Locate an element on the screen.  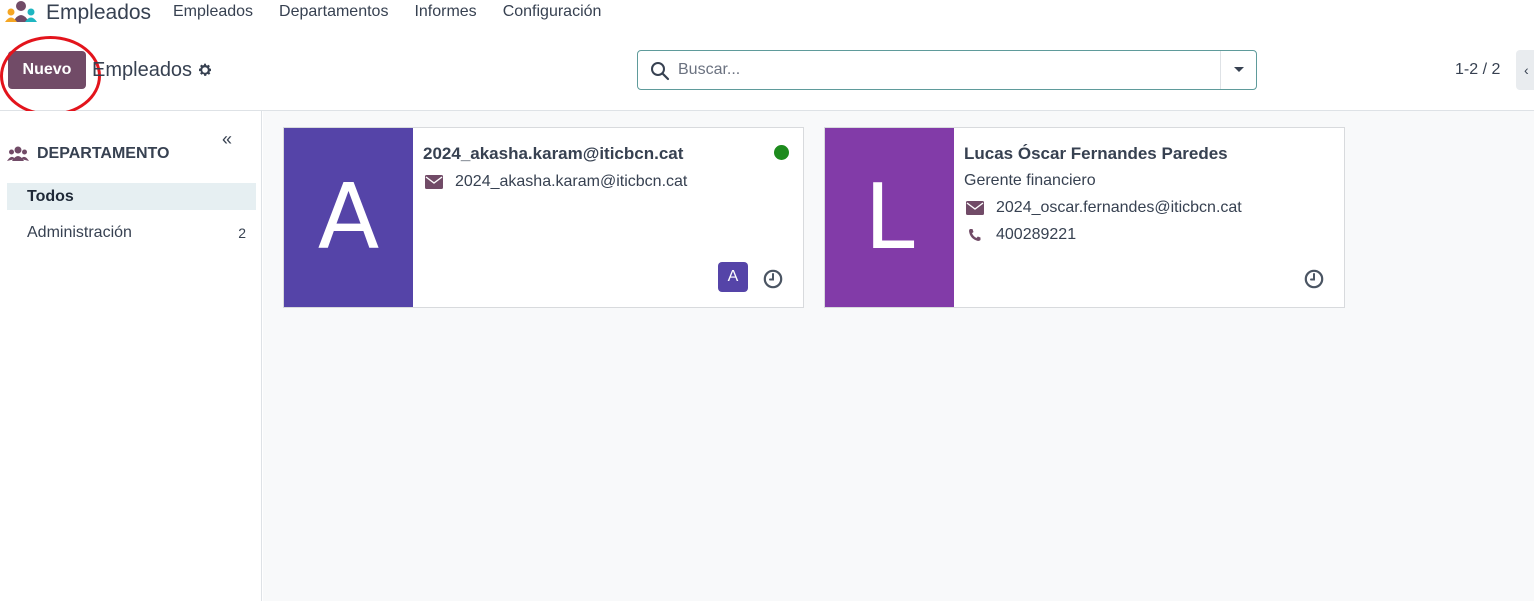
employee-avatar: L is located at coordinates (889, 217).